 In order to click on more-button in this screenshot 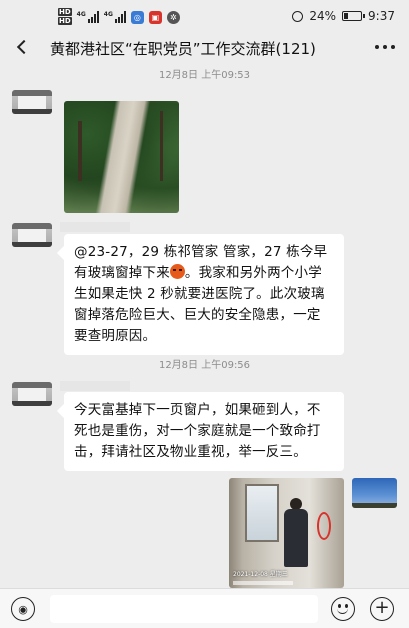, I will do `click(385, 47)`.